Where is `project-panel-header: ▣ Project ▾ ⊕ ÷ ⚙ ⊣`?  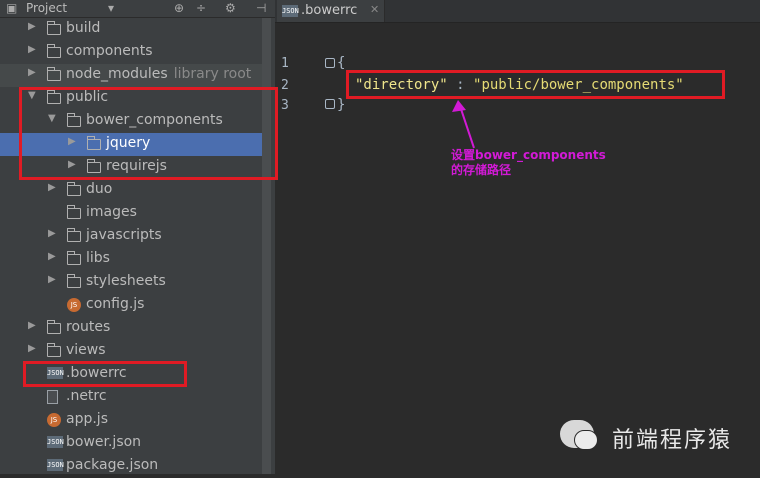 project-panel-header: ▣ Project ▾ ⊕ ÷ ⚙ ⊣ is located at coordinates (137, 9).